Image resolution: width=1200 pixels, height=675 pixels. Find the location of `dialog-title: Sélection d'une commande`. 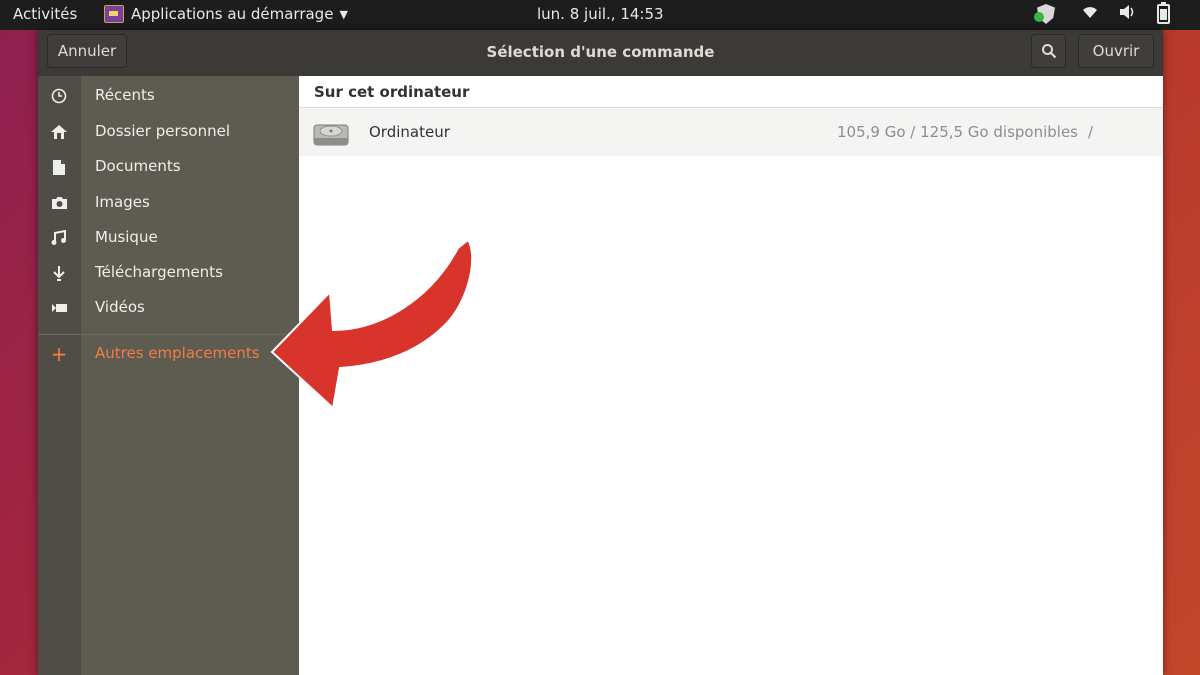

dialog-title: Sélection d'une commande is located at coordinates (600, 52).